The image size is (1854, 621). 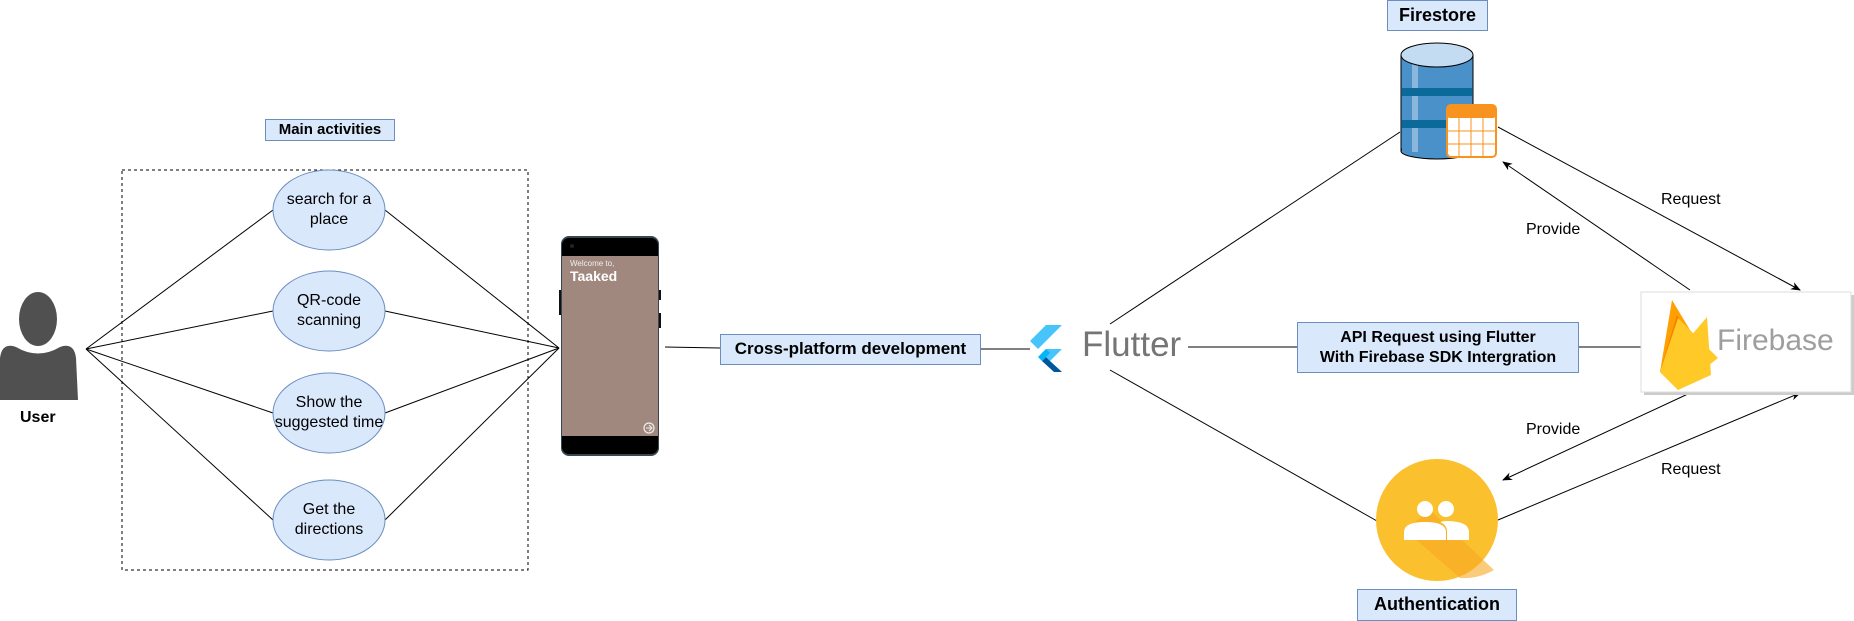 What do you see at coordinates (329, 413) in the screenshot?
I see `use-case-suggested-time: Show the suggested time` at bounding box center [329, 413].